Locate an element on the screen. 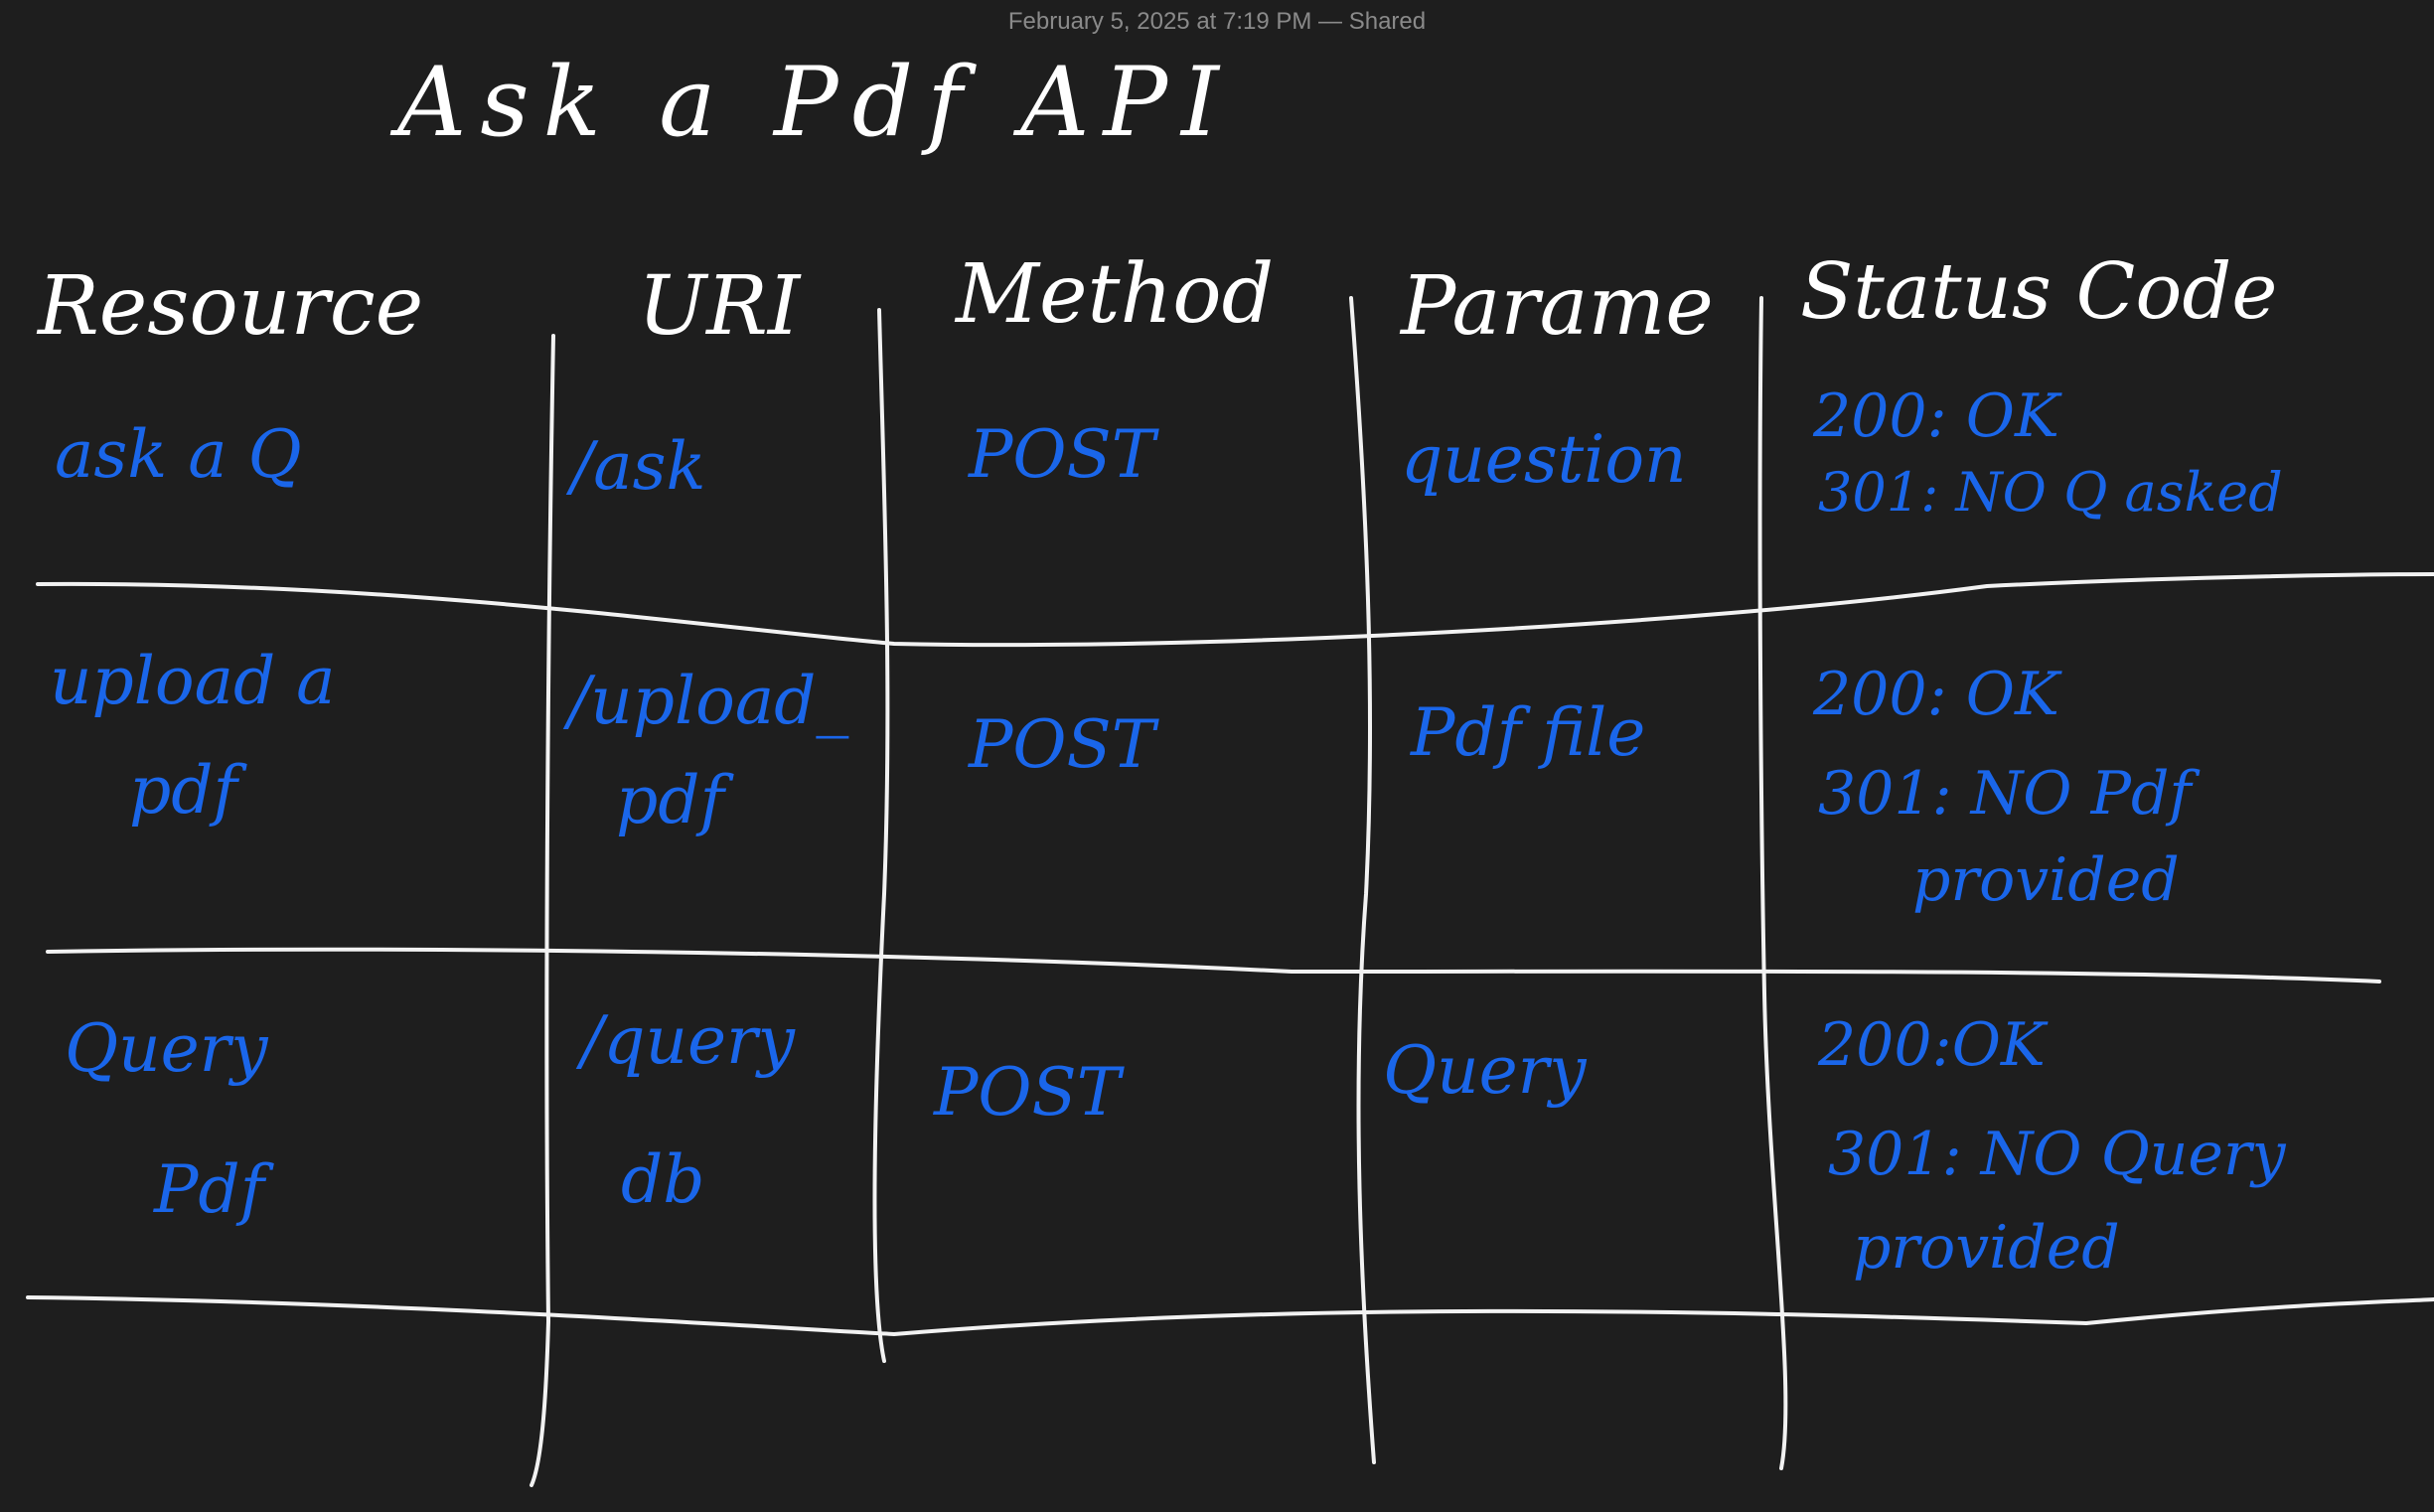 The width and height of the screenshot is (2434, 1512). header-method: Method is located at coordinates (1115, 294).